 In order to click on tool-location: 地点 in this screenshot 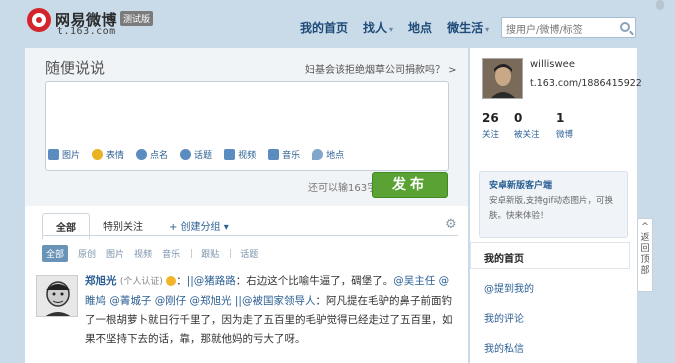, I will do `click(328, 154)`.